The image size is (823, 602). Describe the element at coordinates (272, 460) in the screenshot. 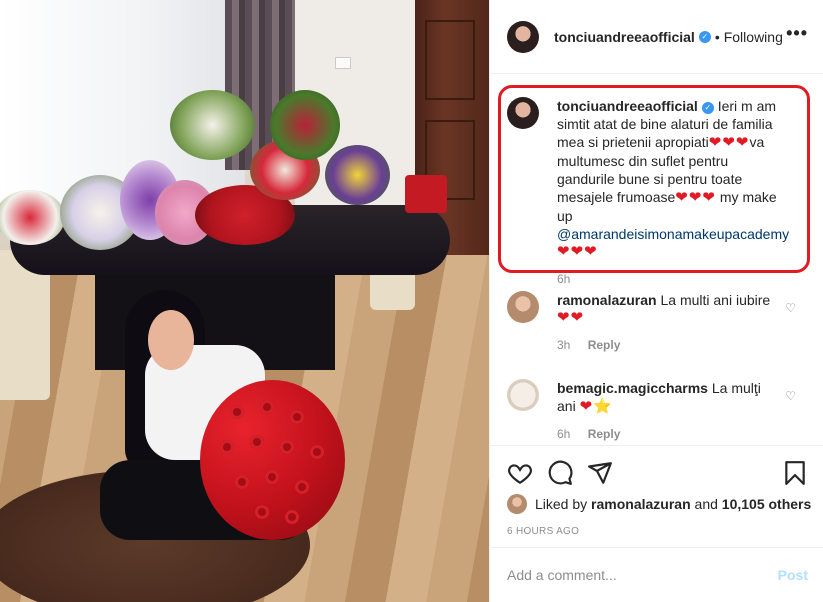

I see `photo-rose-bouquet` at that location.